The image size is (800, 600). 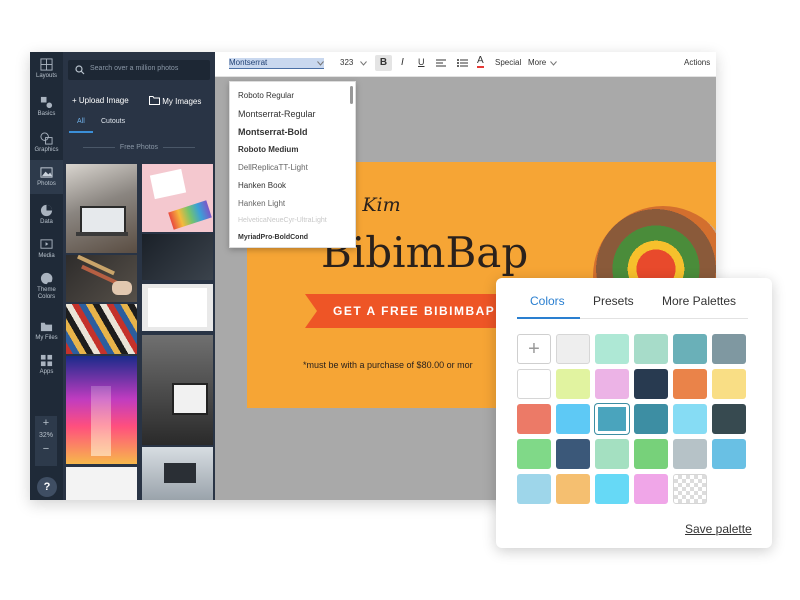 What do you see at coordinates (383, 63) in the screenshot?
I see `bold-button: B` at bounding box center [383, 63].